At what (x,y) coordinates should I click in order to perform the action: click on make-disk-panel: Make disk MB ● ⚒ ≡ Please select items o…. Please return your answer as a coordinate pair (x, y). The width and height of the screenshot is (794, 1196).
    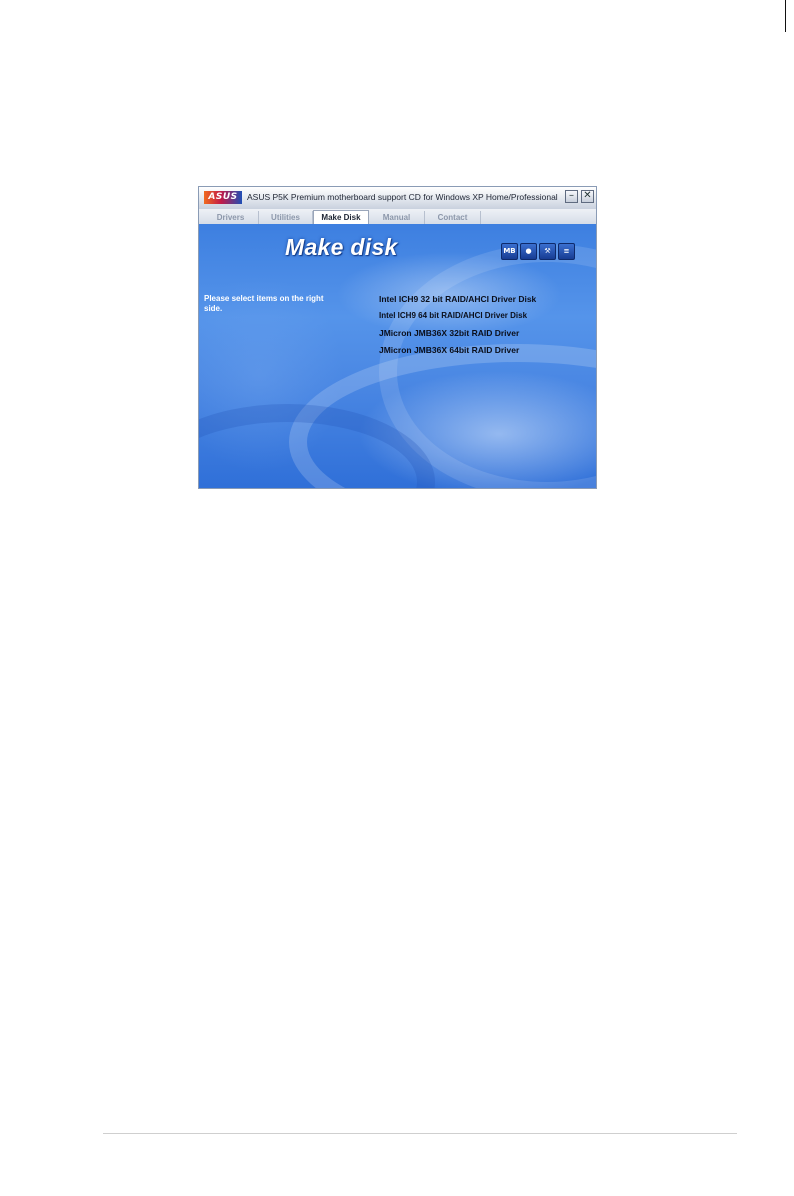
    Looking at the image, I should click on (397, 356).